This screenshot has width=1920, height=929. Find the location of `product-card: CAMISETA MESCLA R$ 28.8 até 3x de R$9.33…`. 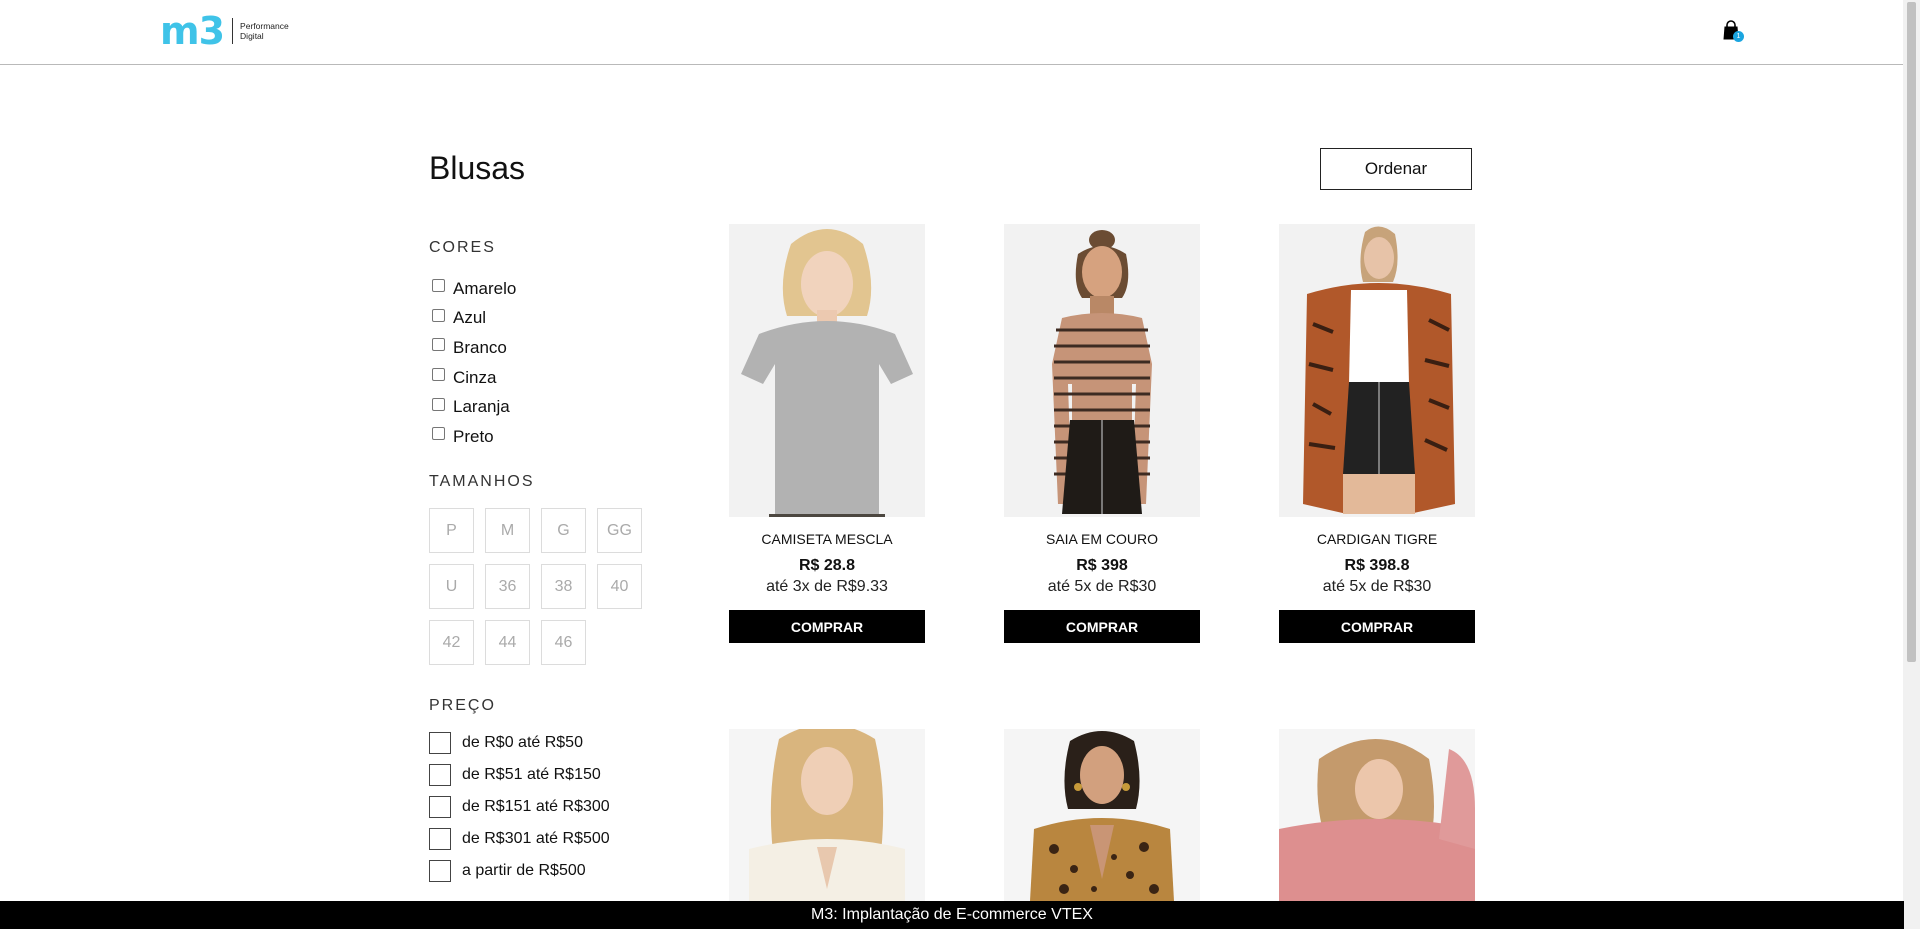

product-card: CAMISETA MESCLA R$ 28.8 até 3x de R$9.33… is located at coordinates (827, 433).